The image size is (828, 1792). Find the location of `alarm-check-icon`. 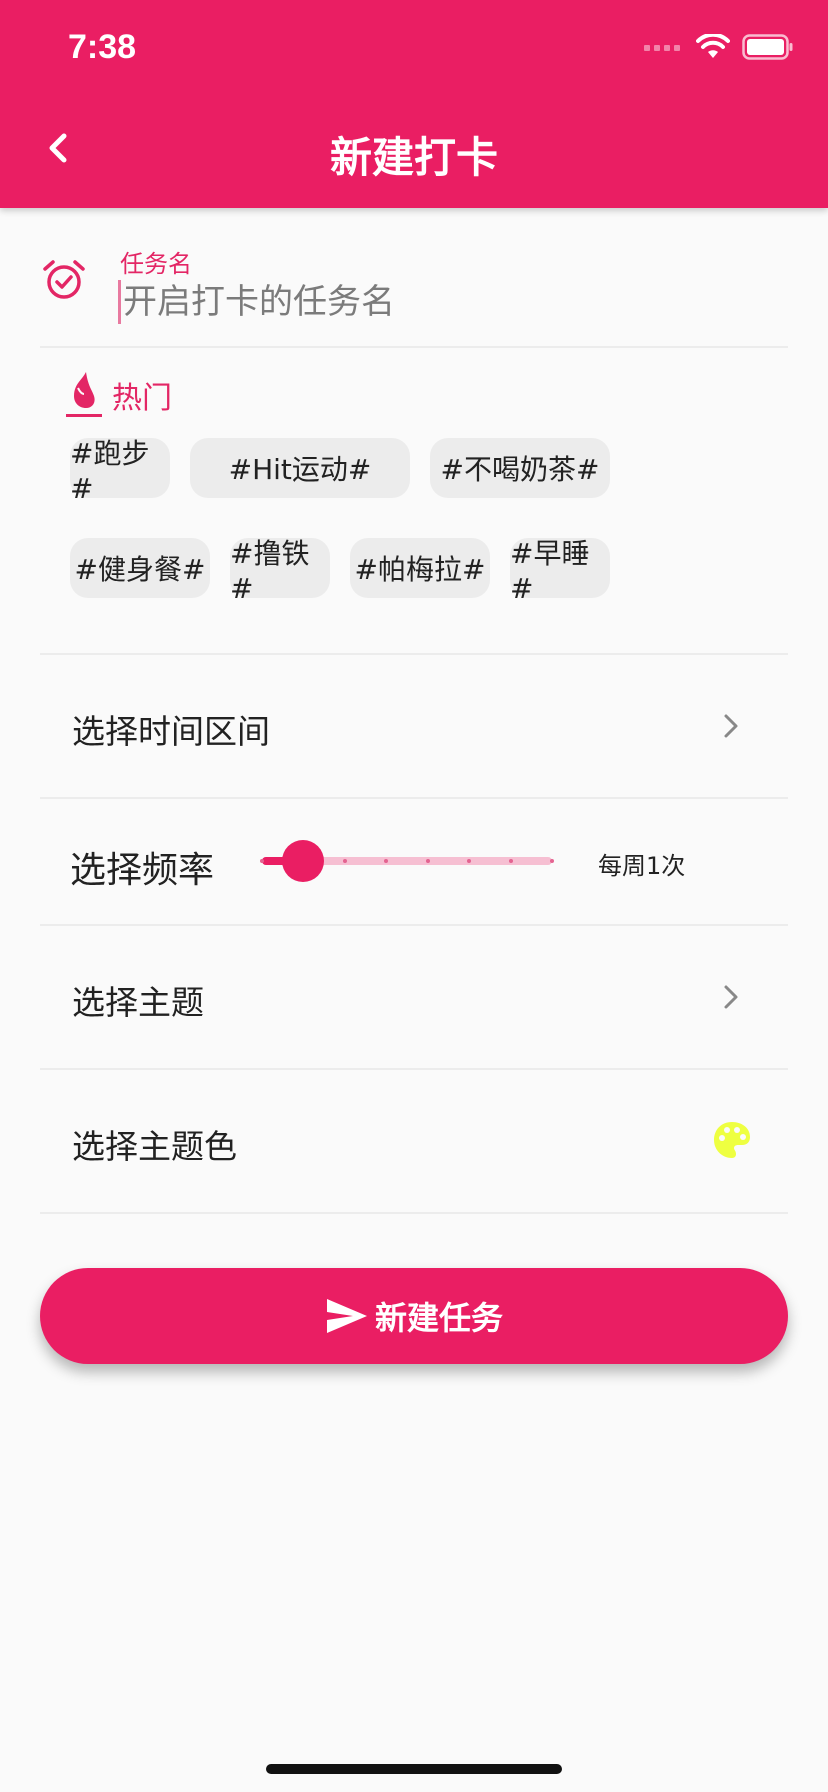

alarm-check-icon is located at coordinates (64, 279).